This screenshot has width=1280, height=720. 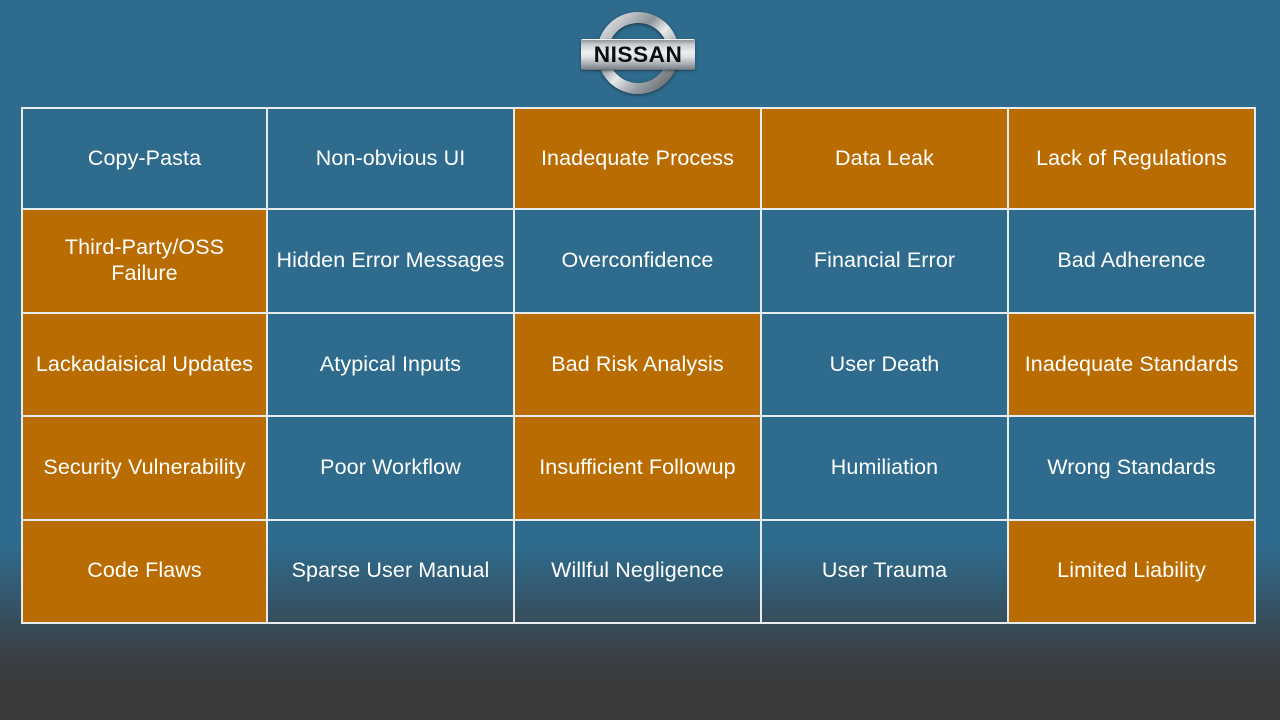 I want to click on nissan-logo-bar: NISSAN, so click(x=638, y=54).